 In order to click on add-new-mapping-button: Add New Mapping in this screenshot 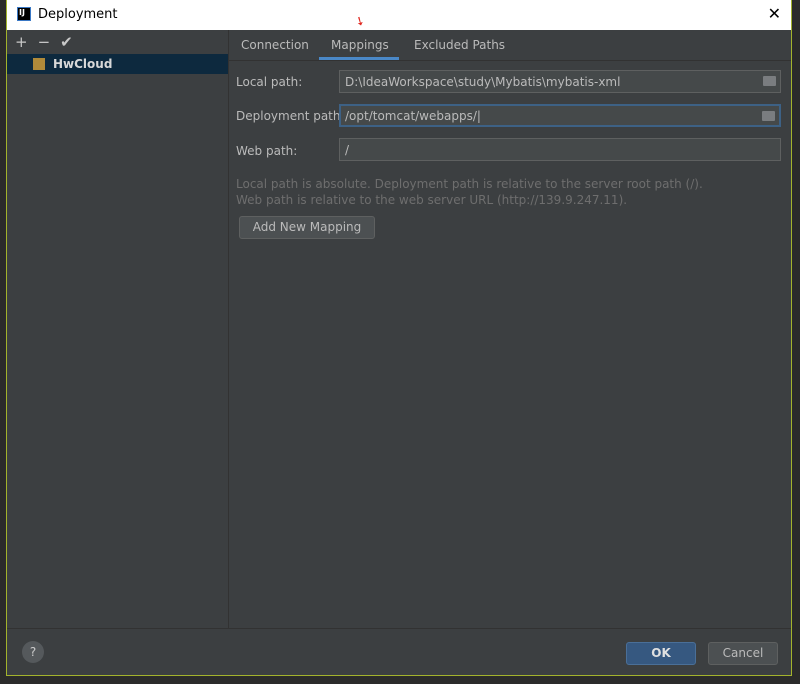, I will do `click(307, 227)`.